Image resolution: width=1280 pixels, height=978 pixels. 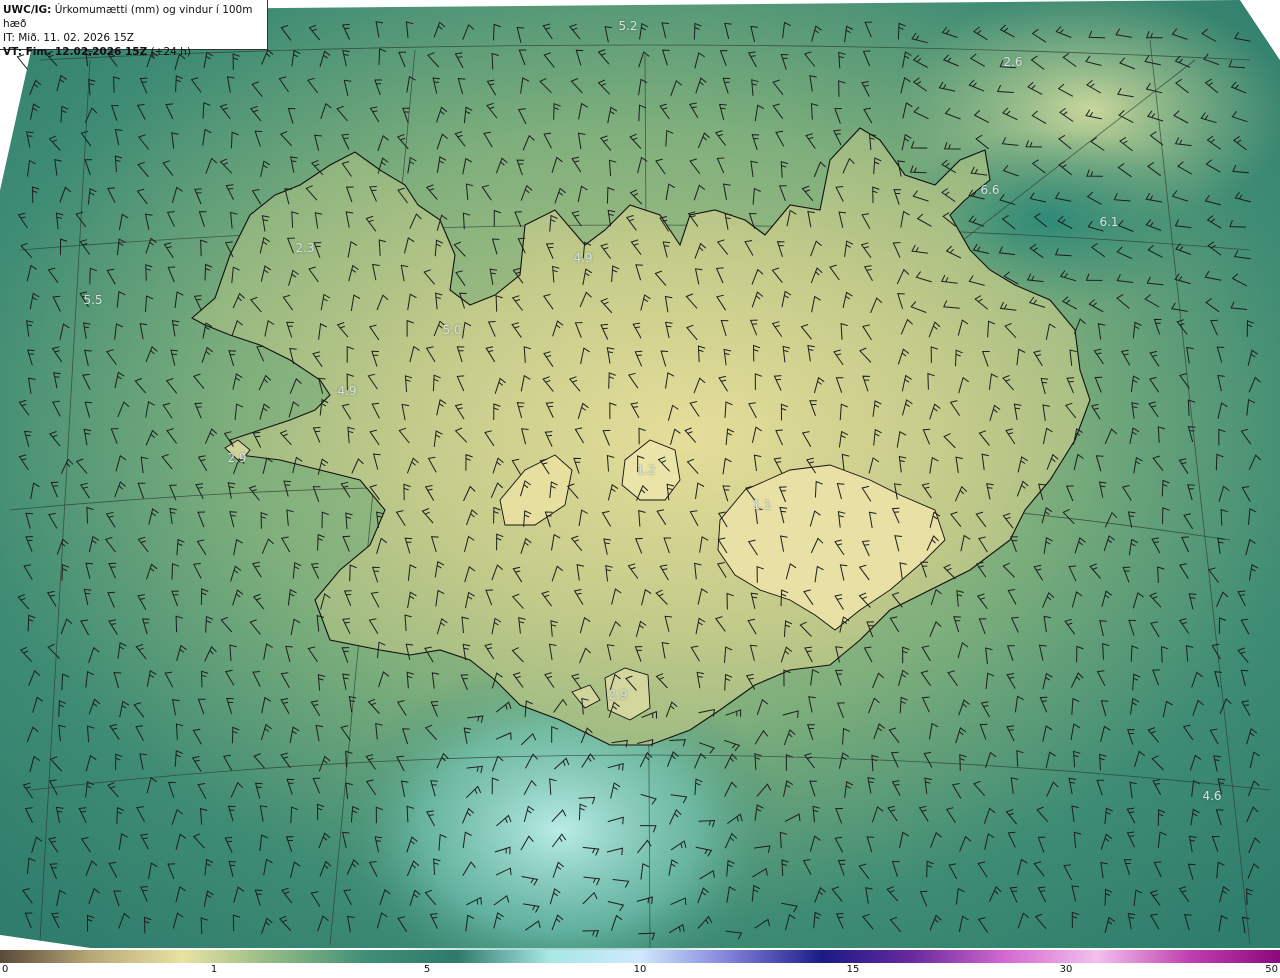 What do you see at coordinates (1109, 222) in the screenshot?
I see `value-label: 6.1` at bounding box center [1109, 222].